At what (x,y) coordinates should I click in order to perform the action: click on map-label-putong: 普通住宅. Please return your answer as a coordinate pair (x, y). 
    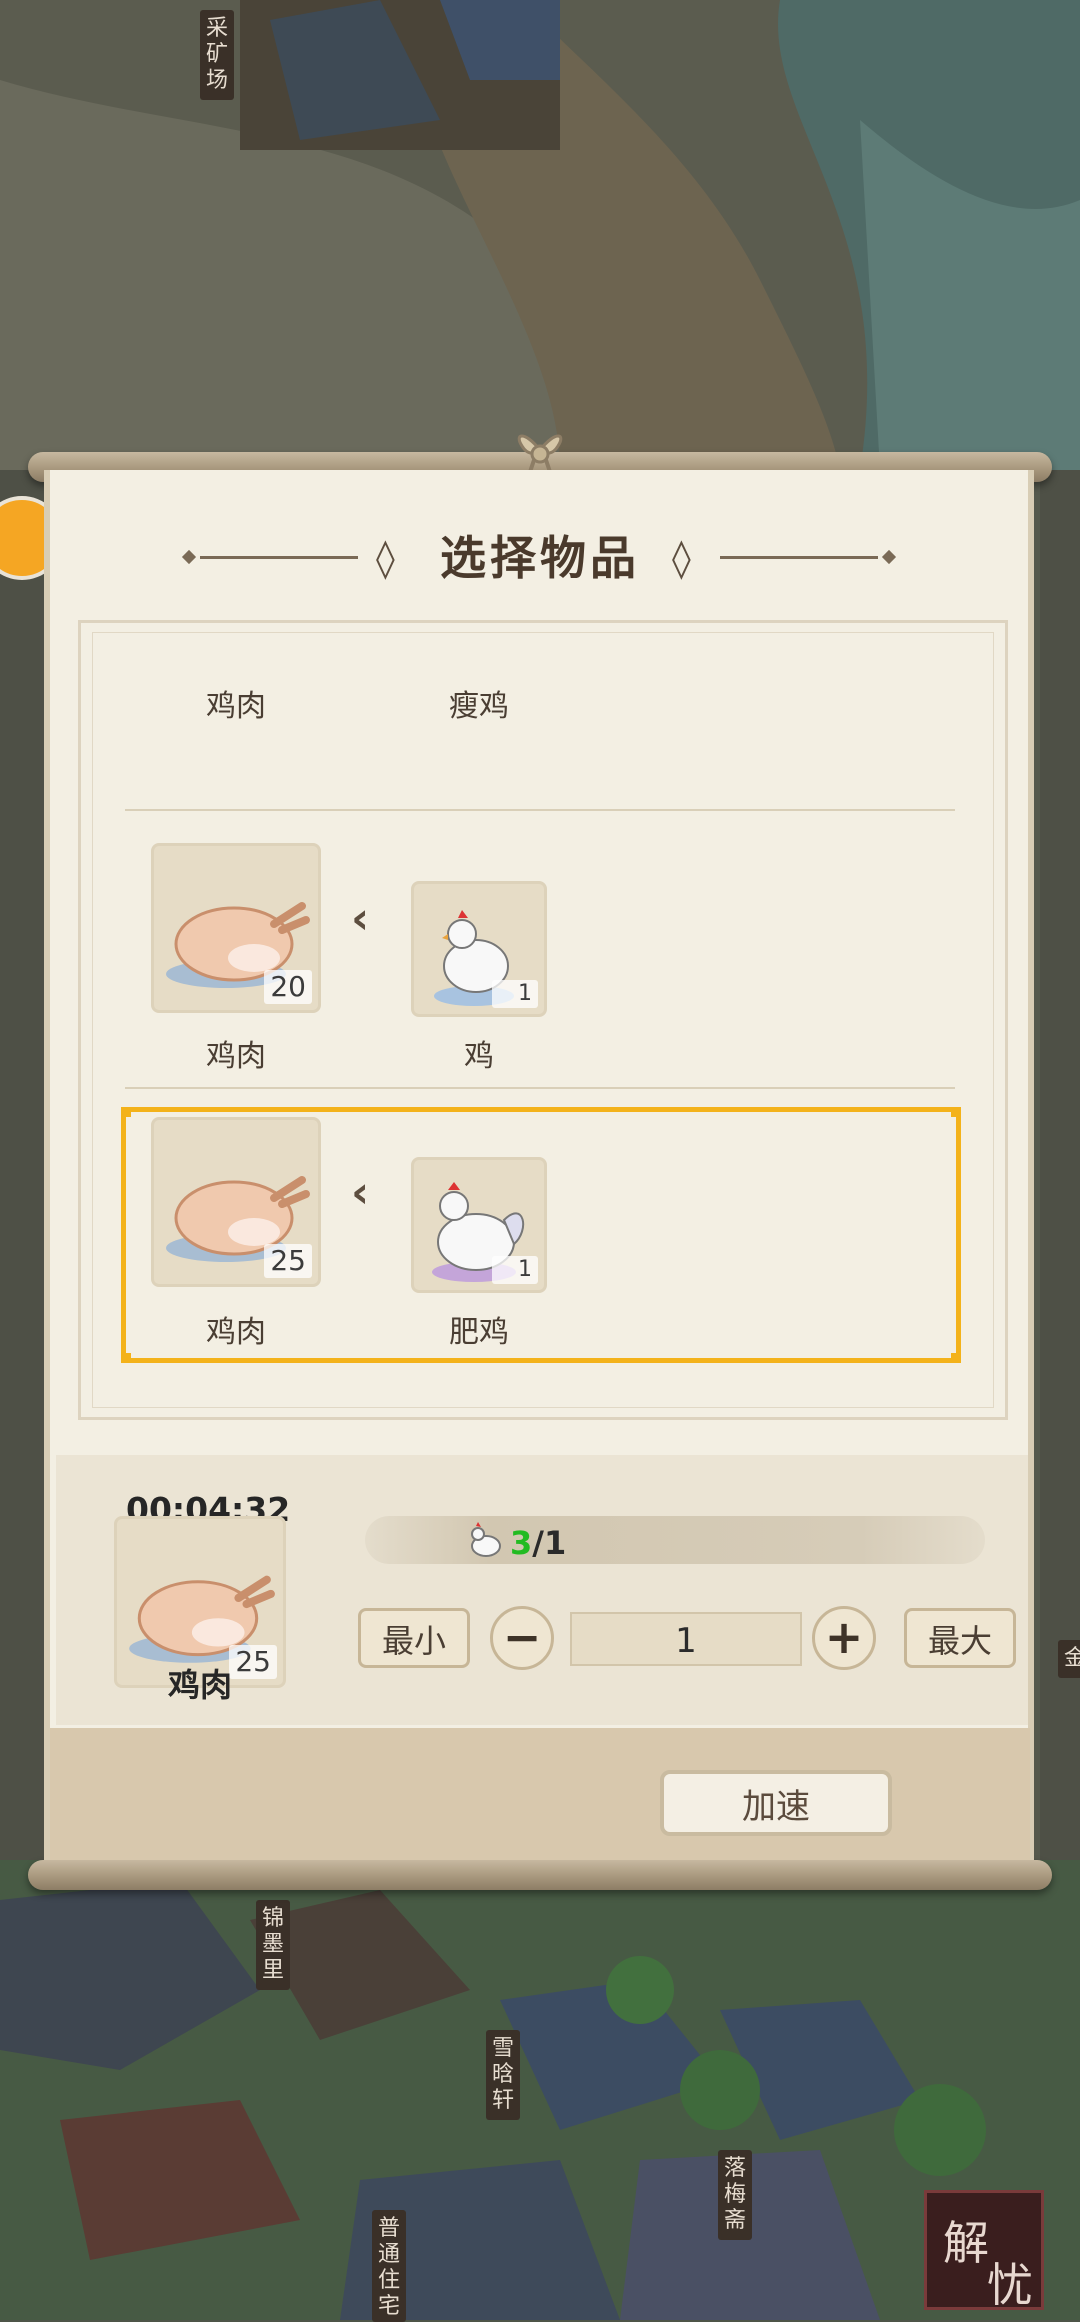
    Looking at the image, I should click on (389, 2266).